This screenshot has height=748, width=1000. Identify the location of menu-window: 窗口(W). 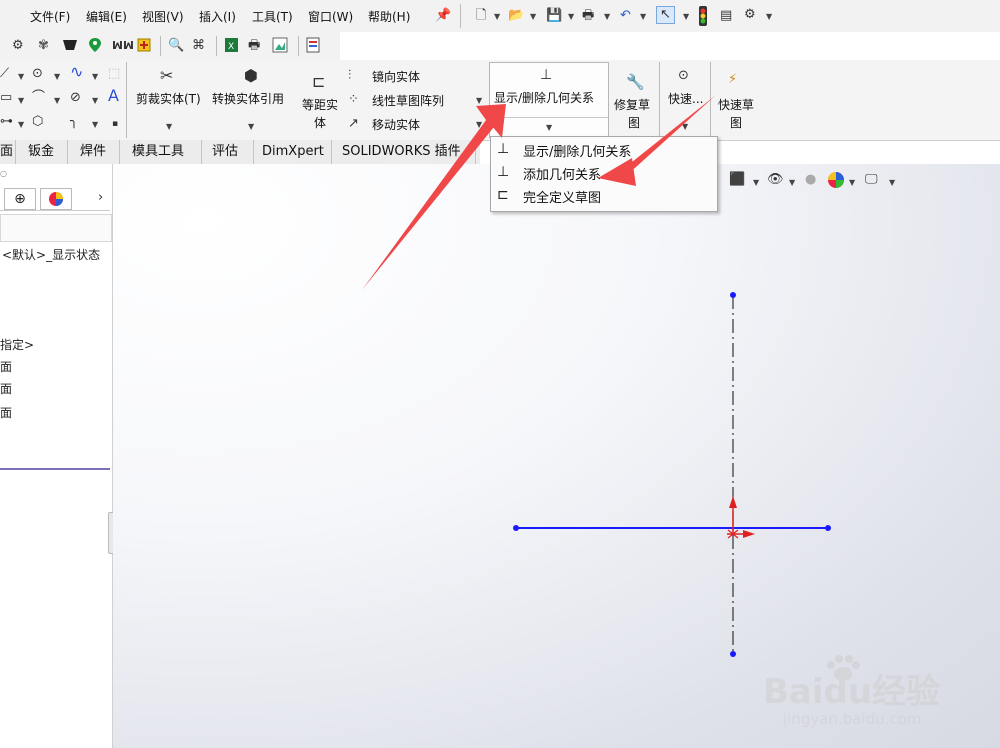
(330, 16).